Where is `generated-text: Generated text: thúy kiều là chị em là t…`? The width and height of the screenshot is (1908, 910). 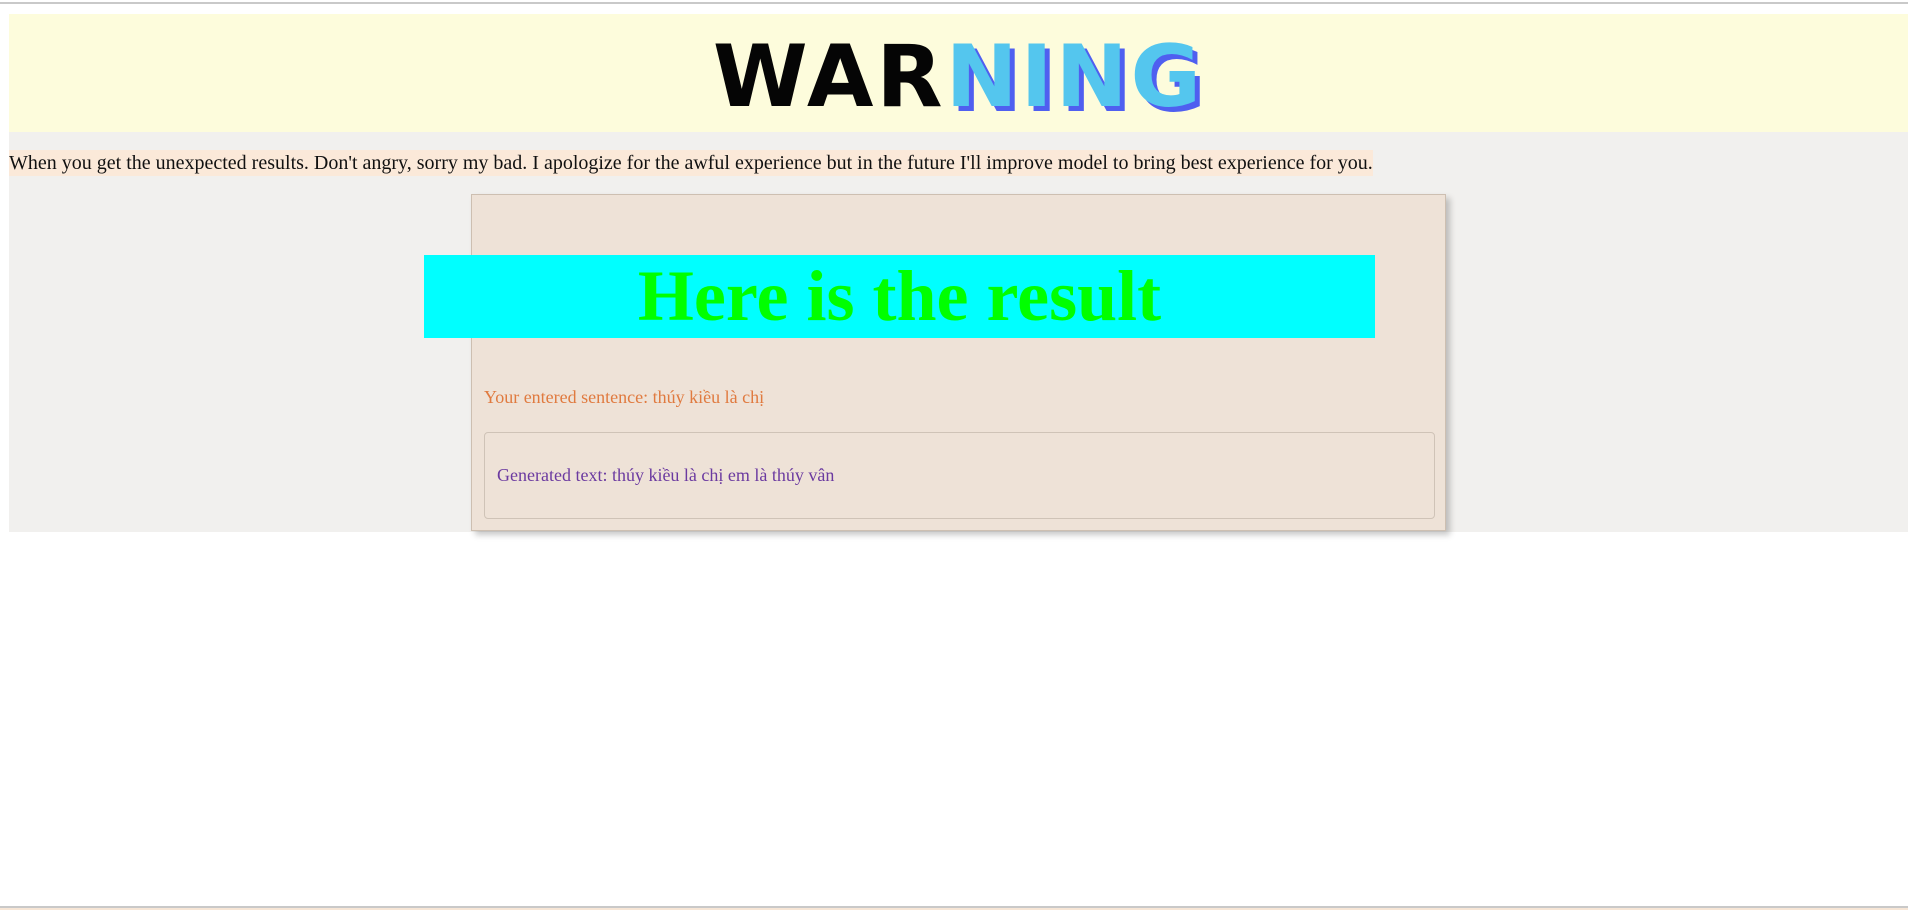 generated-text: Generated text: thúy kiều là chị em là t… is located at coordinates (666, 475).